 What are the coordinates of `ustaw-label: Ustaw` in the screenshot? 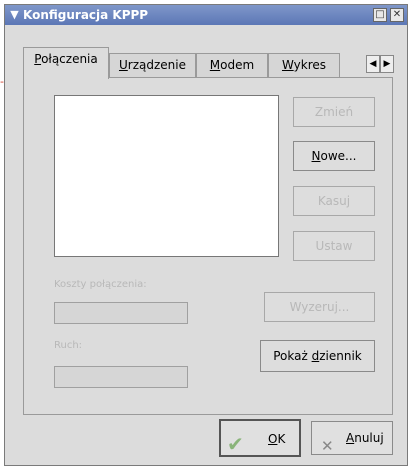 It's located at (334, 246).